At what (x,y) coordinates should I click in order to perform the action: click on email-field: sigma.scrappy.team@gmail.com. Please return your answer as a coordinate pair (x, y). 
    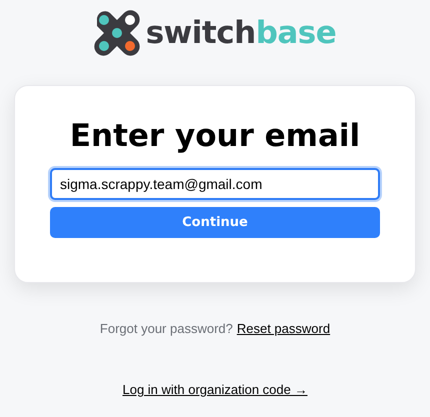
    Looking at the image, I should click on (215, 184).